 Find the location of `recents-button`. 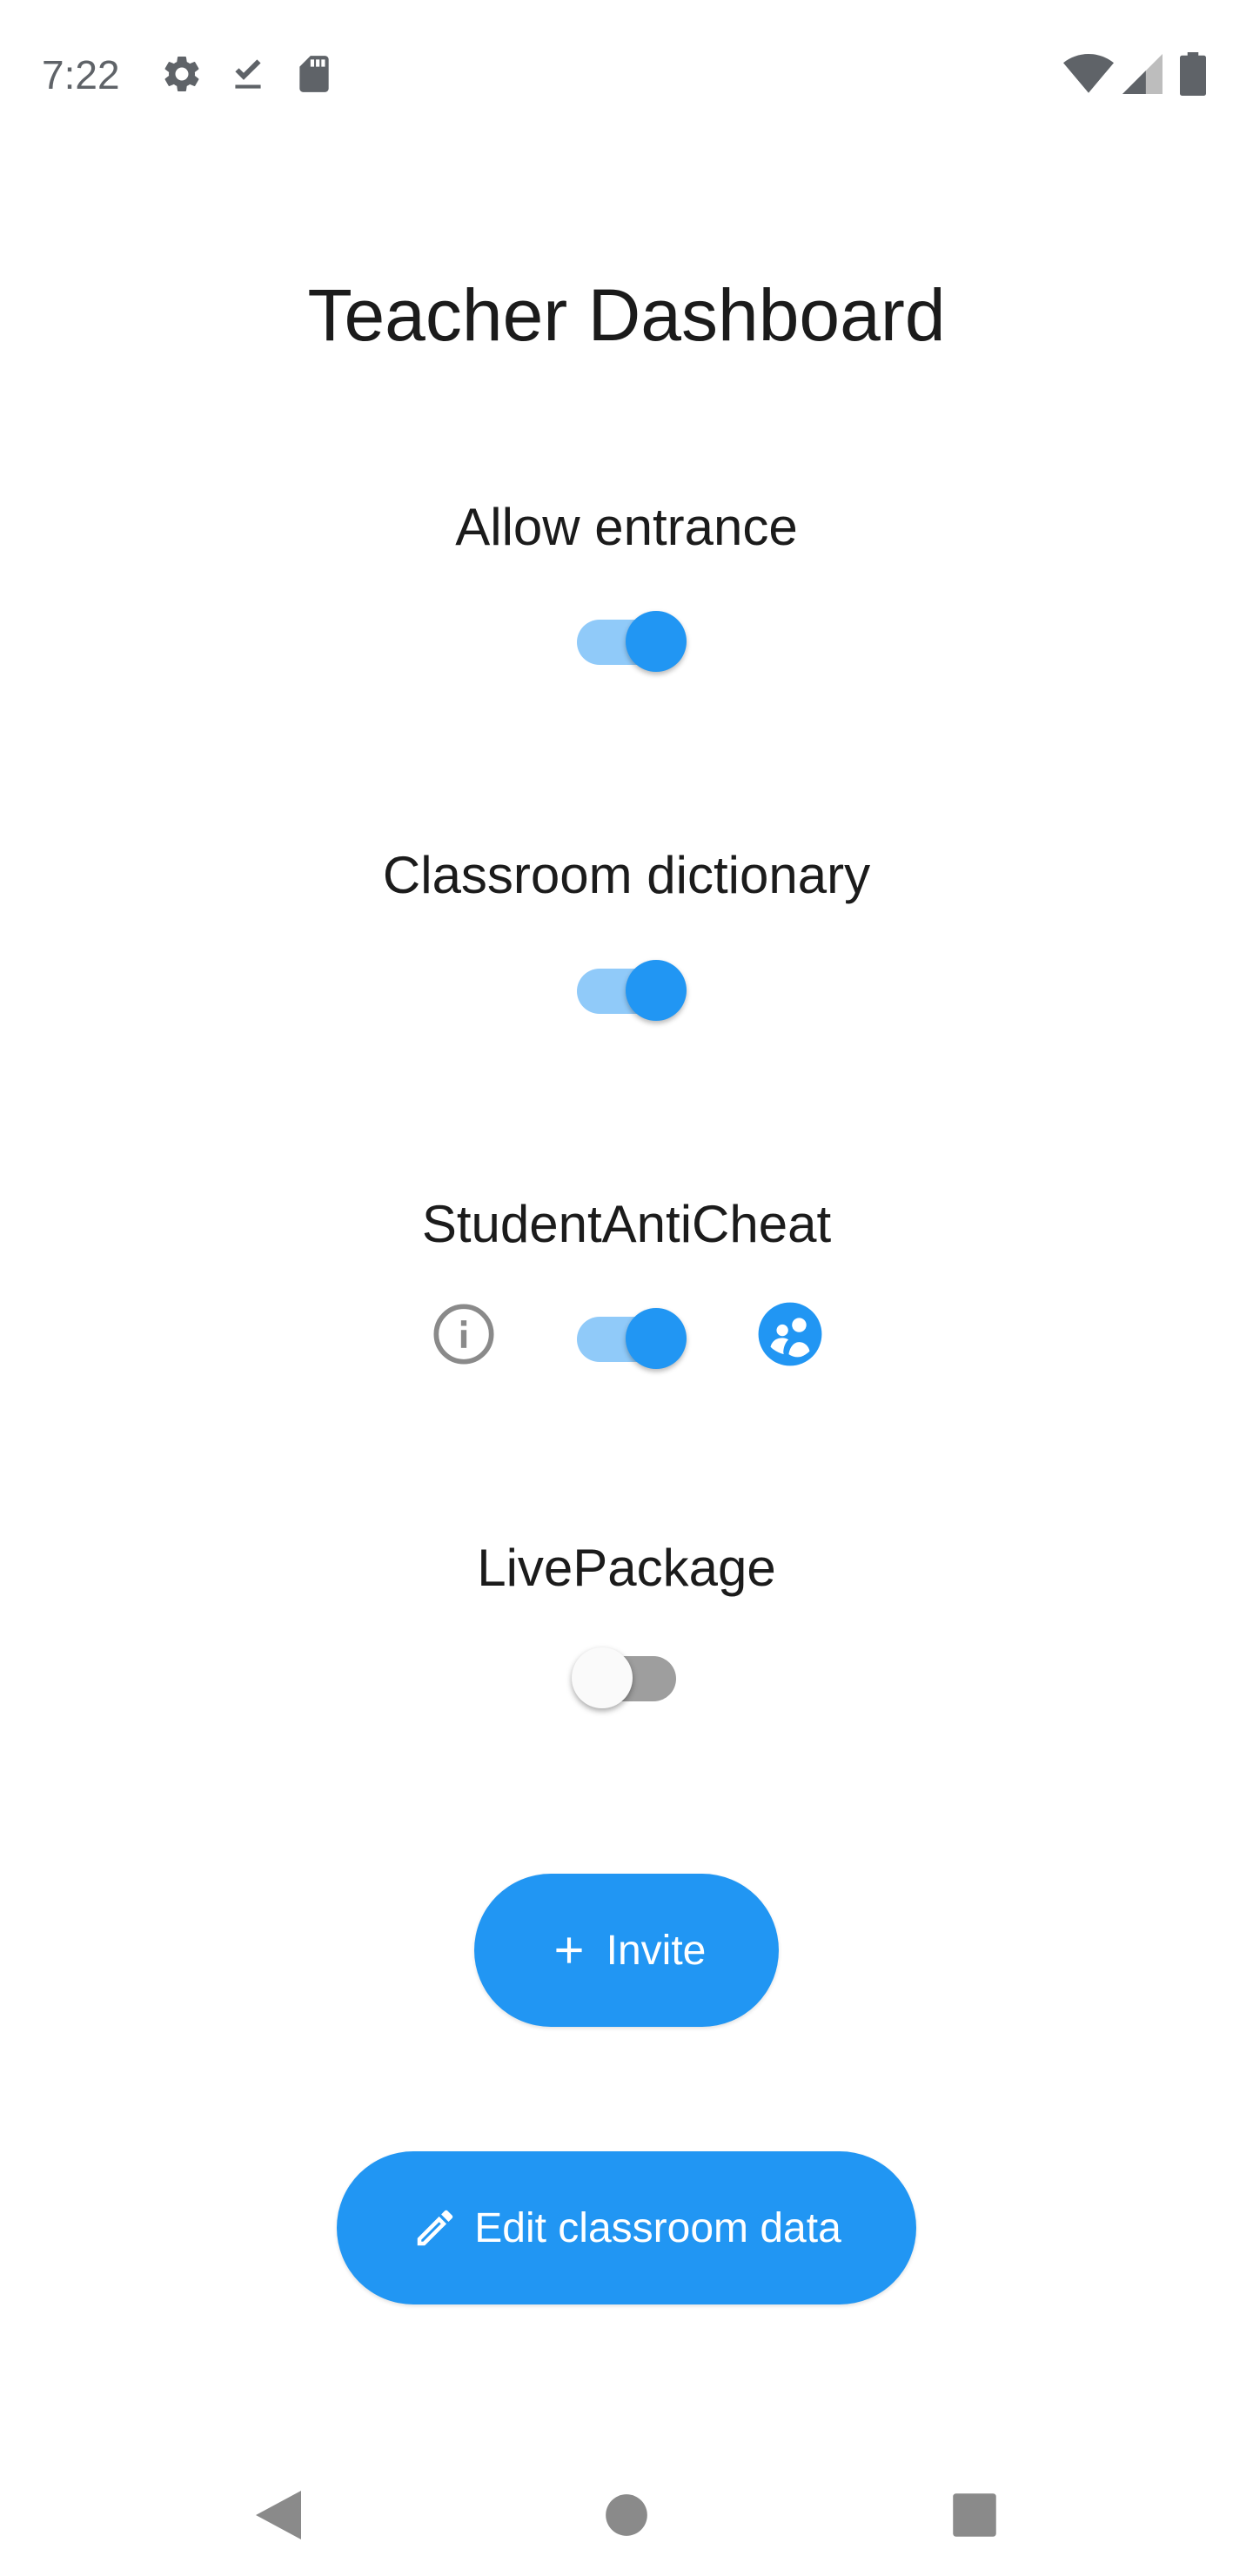

recents-button is located at coordinates (974, 2516).